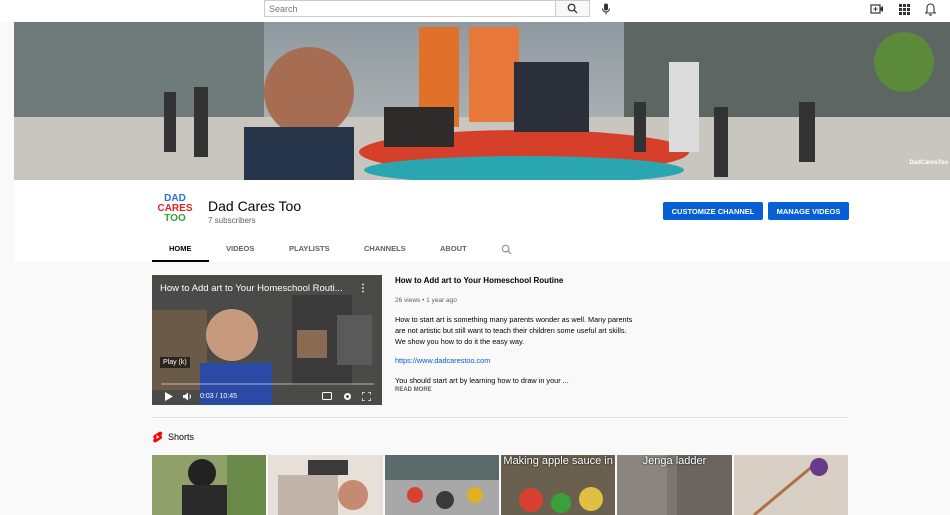 The image size is (950, 515). What do you see at coordinates (180, 261) in the screenshot?
I see `active-tab-indicator` at bounding box center [180, 261].